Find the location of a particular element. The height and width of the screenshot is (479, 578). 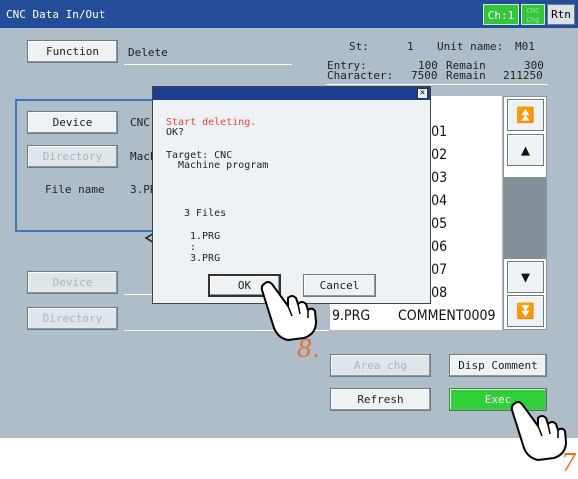

st-value: 1 is located at coordinates (410, 46).